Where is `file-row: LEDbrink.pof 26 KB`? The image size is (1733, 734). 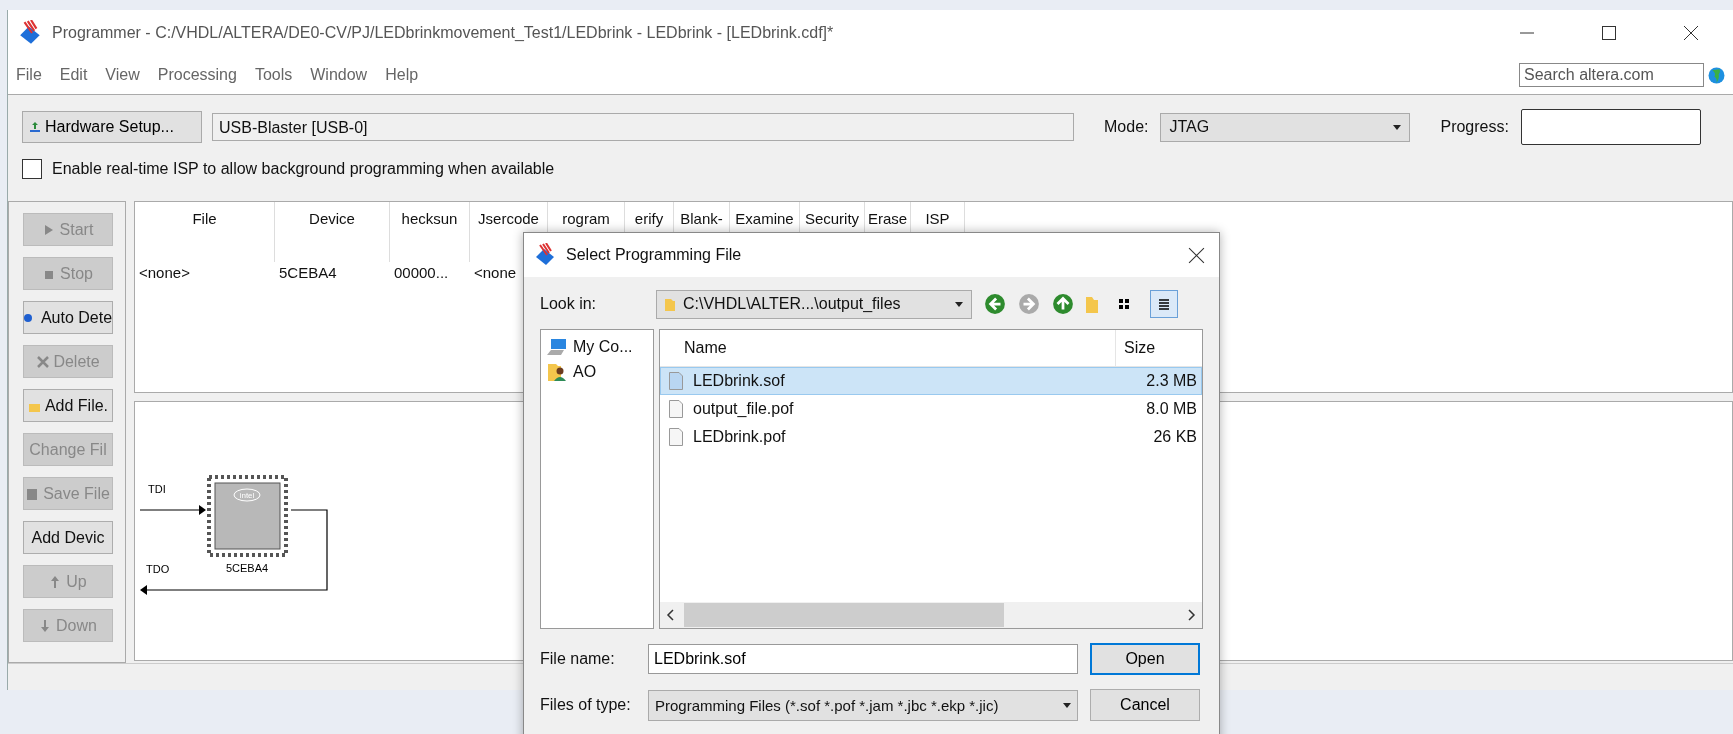 file-row: LEDbrink.pof 26 KB is located at coordinates (931, 437).